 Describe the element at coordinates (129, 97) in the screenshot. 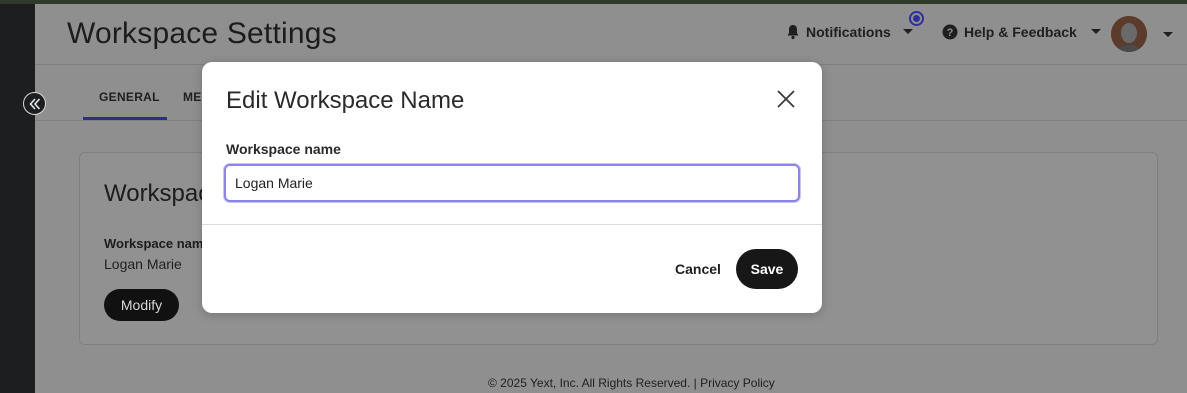

I see `tab-general: GENERAL` at that location.